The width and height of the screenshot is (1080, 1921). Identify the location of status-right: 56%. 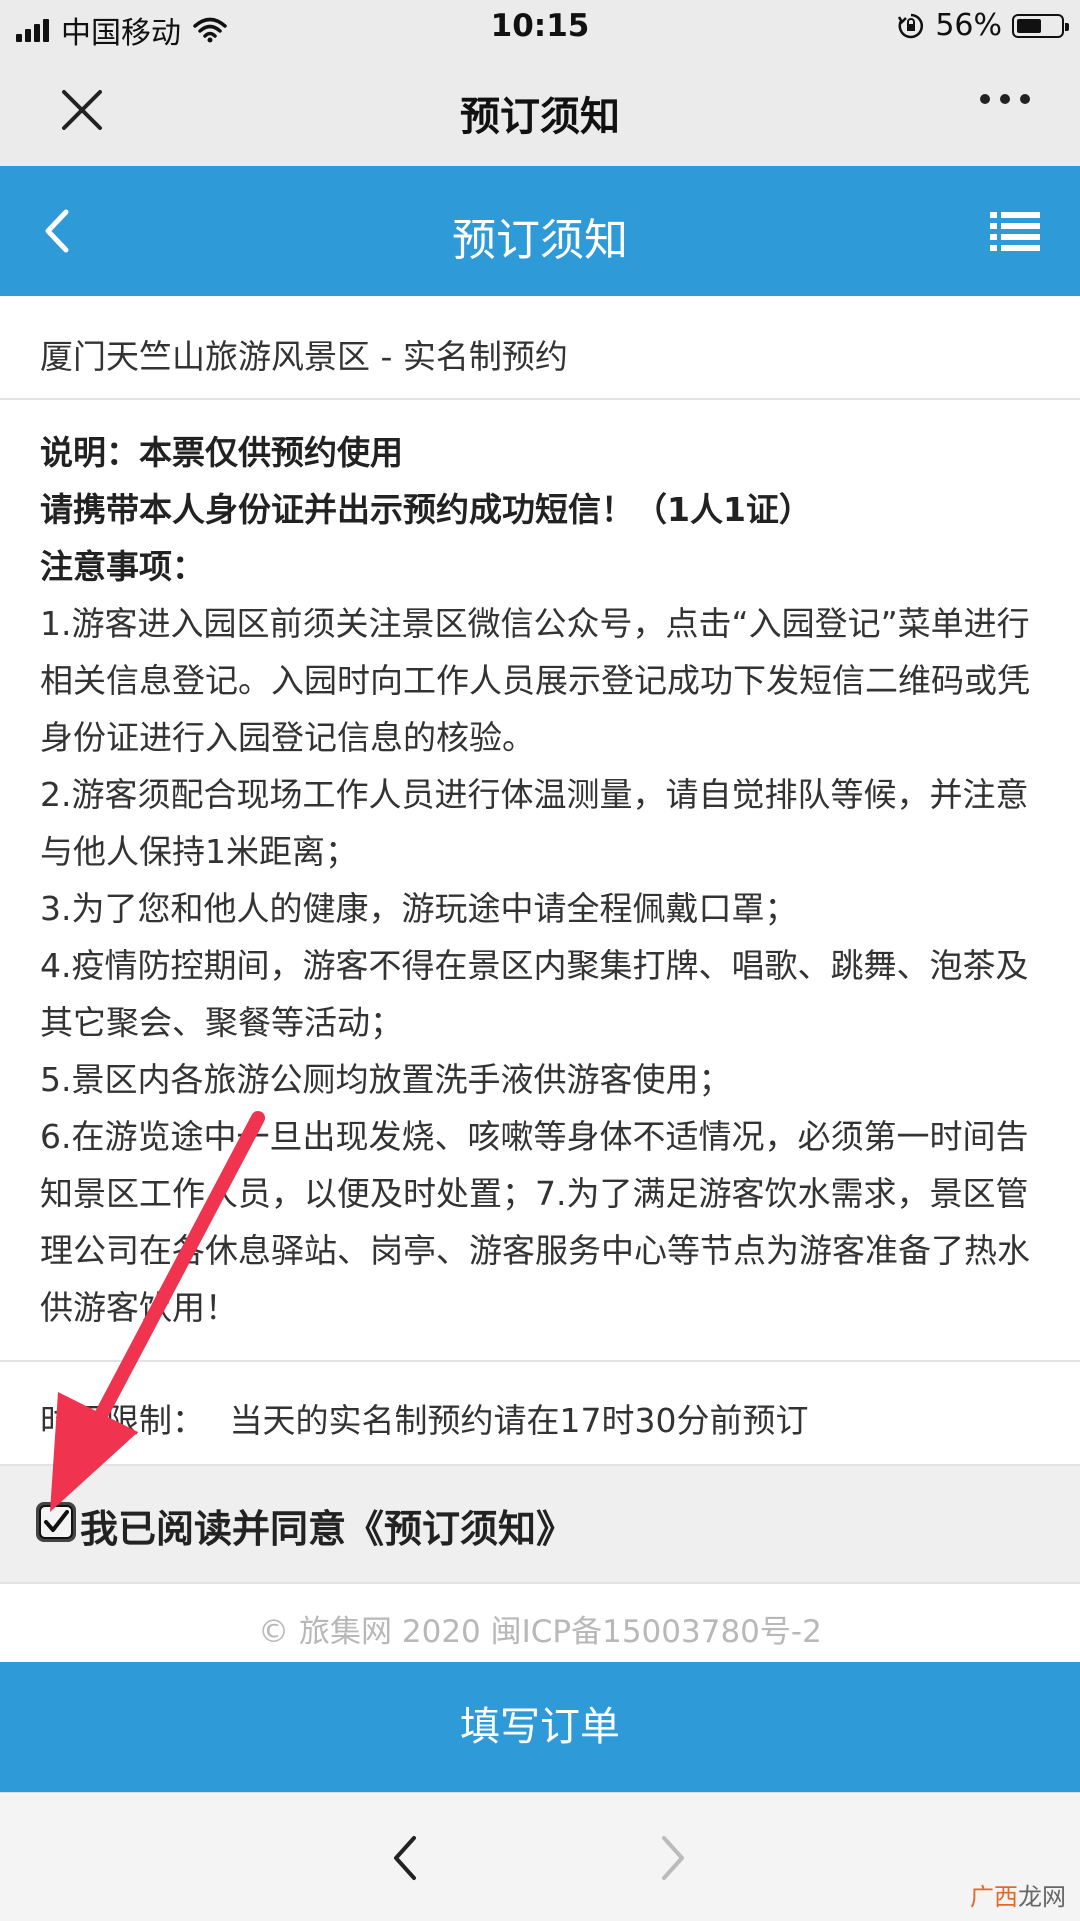
(983, 25).